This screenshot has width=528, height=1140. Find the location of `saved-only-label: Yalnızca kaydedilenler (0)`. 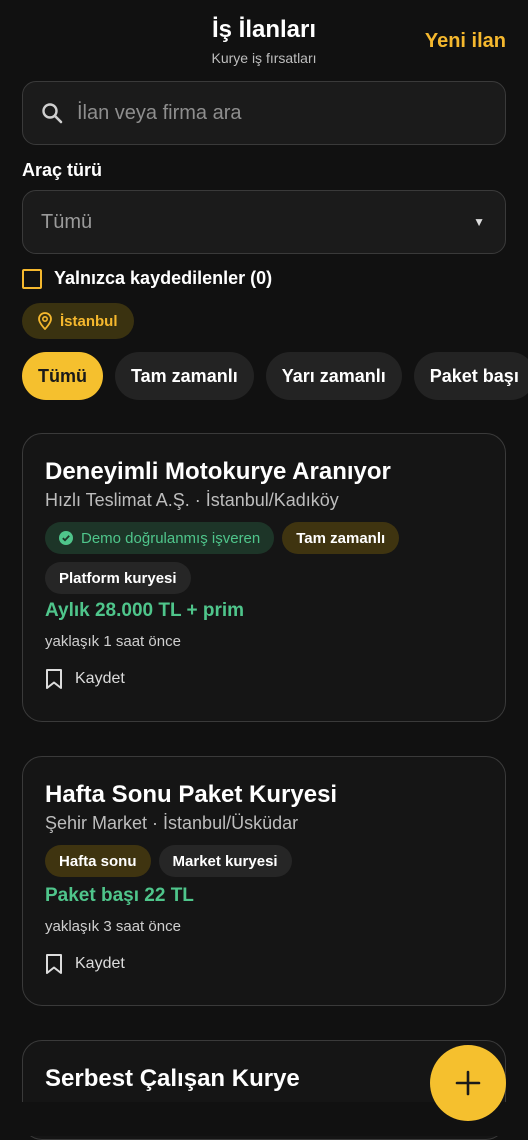

saved-only-label: Yalnızca kaydedilenler (0) is located at coordinates (163, 278).